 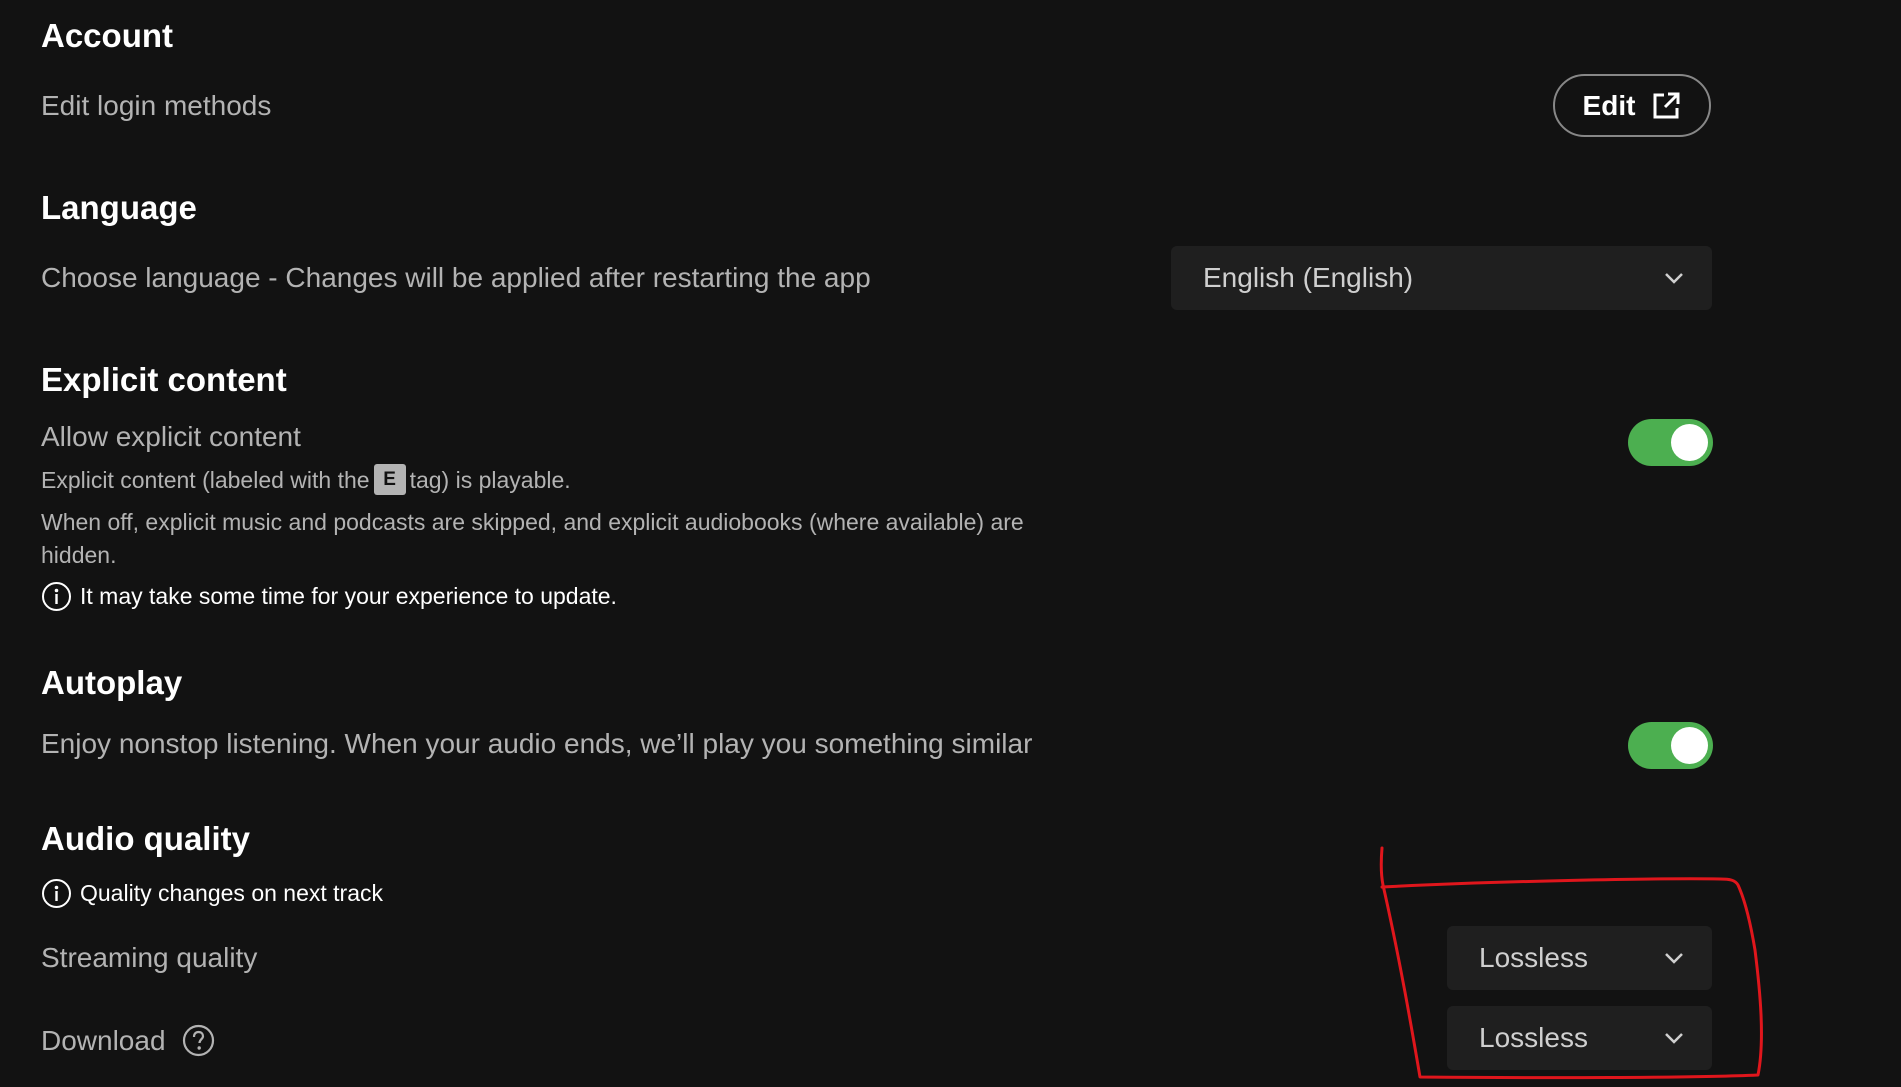 I want to click on explicit-content-toggle, so click(x=1670, y=442).